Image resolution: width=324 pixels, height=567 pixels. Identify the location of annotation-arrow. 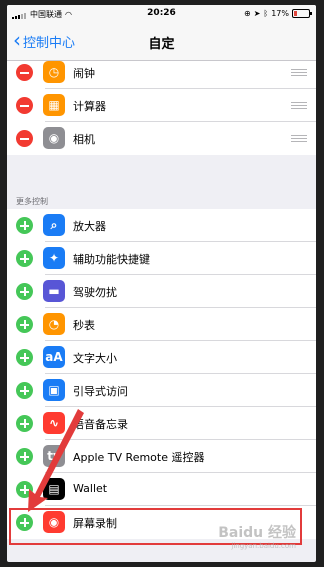
(56, 460).